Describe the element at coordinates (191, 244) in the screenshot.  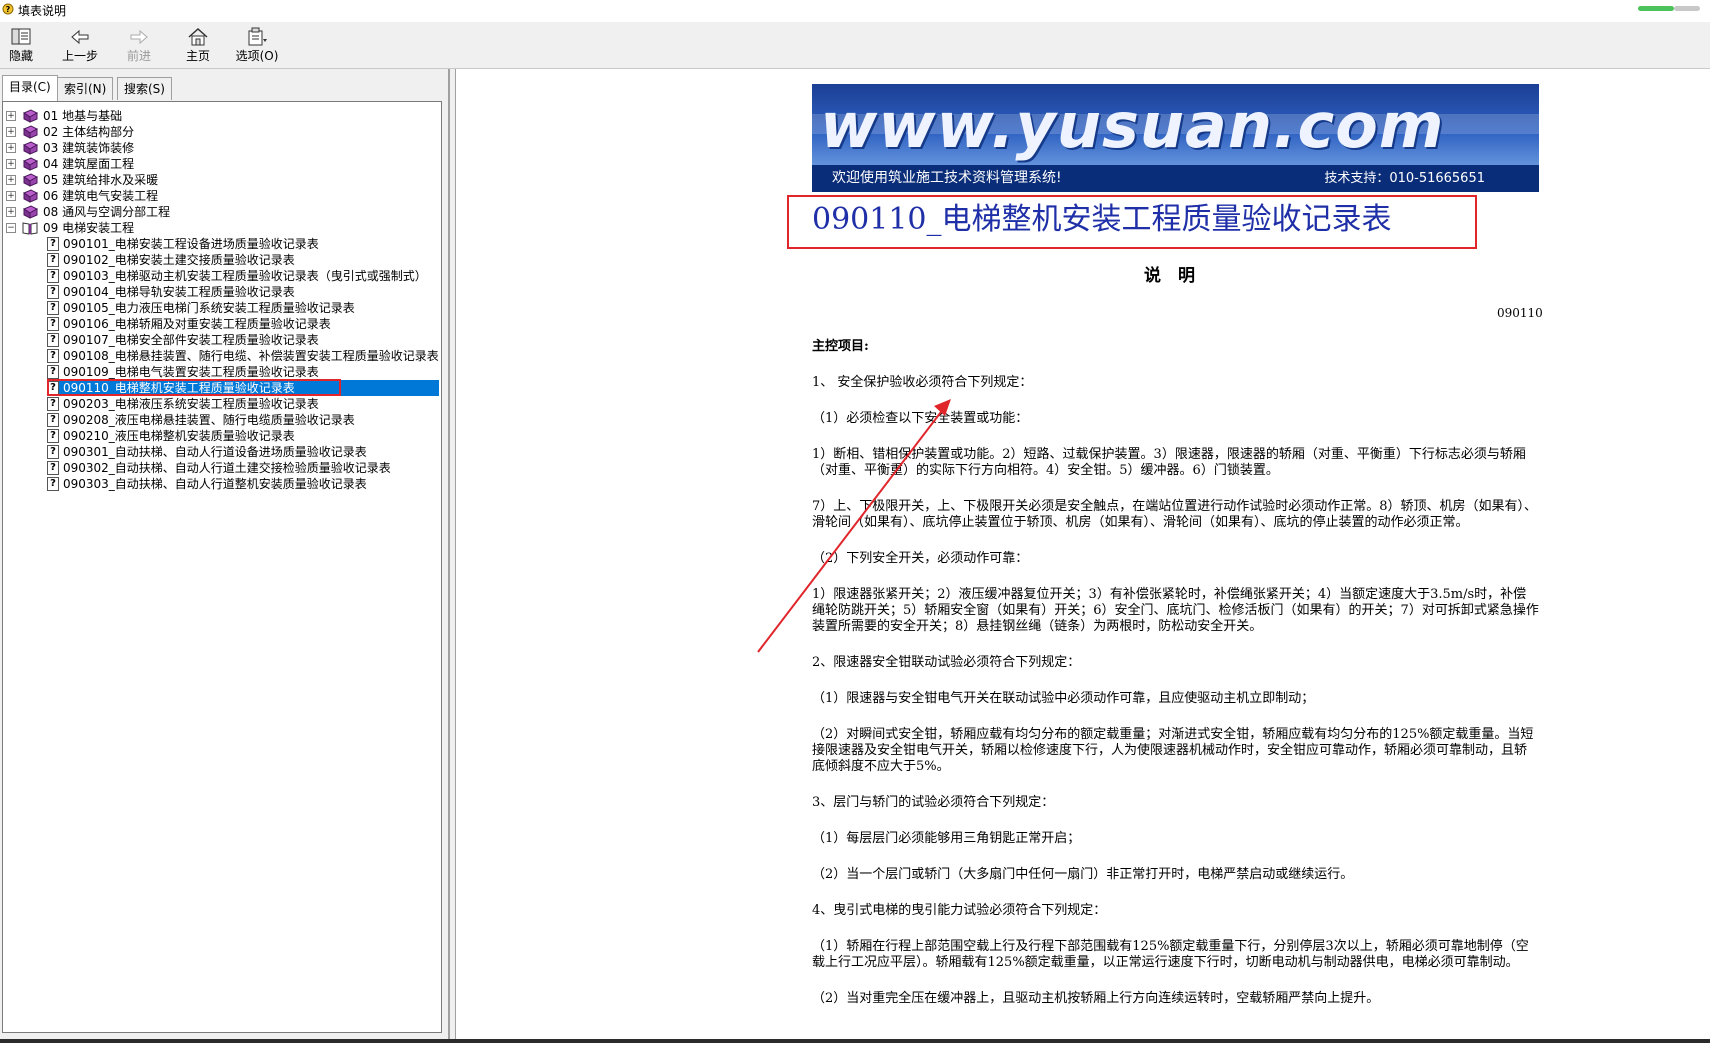
I see `tree-item-label: 090101_电梯安装工程设备进场质量验收记录表` at that location.